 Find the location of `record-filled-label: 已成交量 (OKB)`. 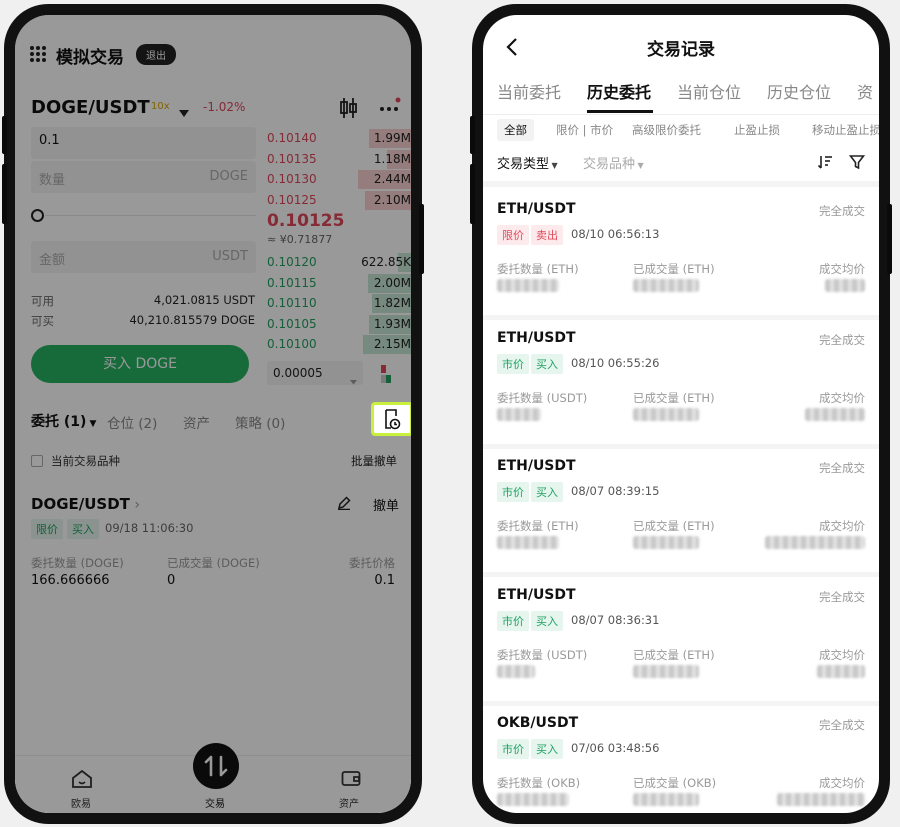

record-filled-label: 已成交量 (OKB) is located at coordinates (675, 783).